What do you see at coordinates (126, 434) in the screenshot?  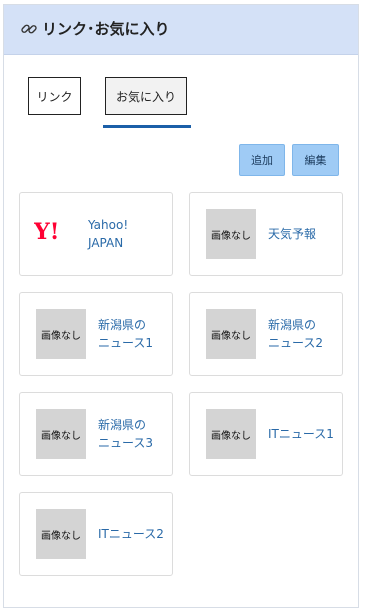 I see `favorite-label: 新潟県の ニュース3` at bounding box center [126, 434].